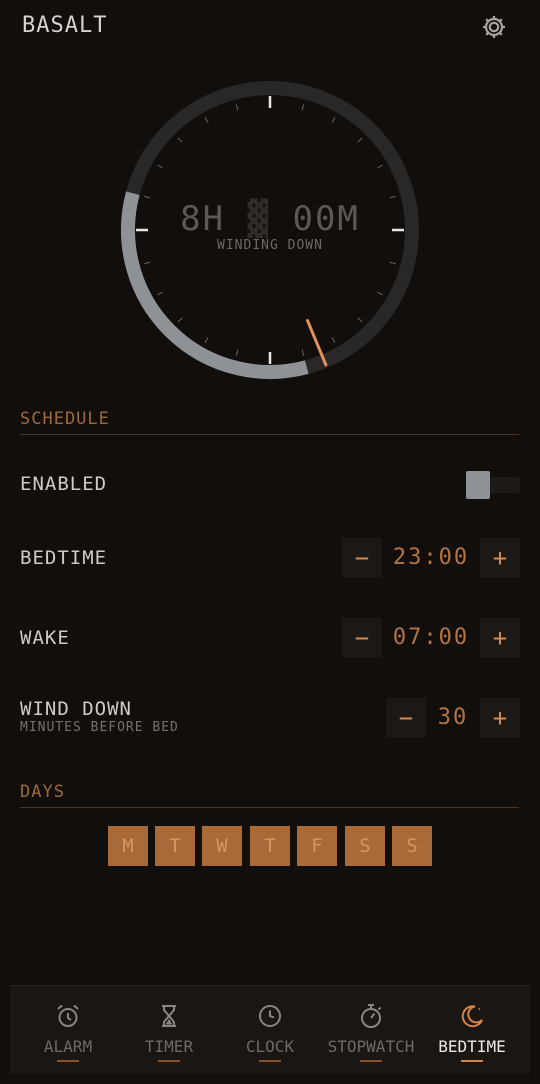 Image resolution: width=540 pixels, height=1084 pixels. What do you see at coordinates (45, 638) in the screenshot?
I see `wake-label: WAKE` at bounding box center [45, 638].